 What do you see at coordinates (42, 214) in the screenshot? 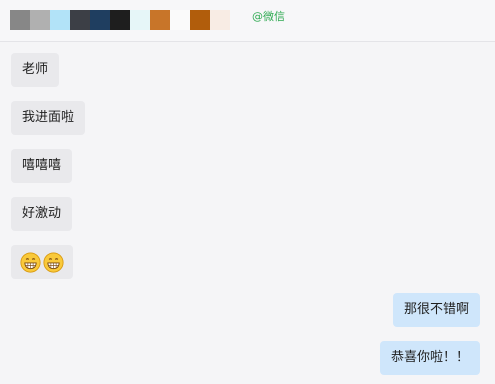
I see `chat-bubble-received: 好激动` at bounding box center [42, 214].